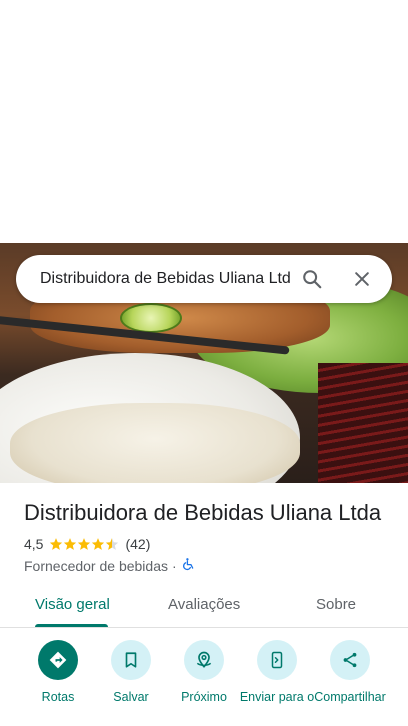 Image resolution: width=408 pixels, height=726 pixels. Describe the element at coordinates (58, 660) in the screenshot. I see `directions-icon` at that location.